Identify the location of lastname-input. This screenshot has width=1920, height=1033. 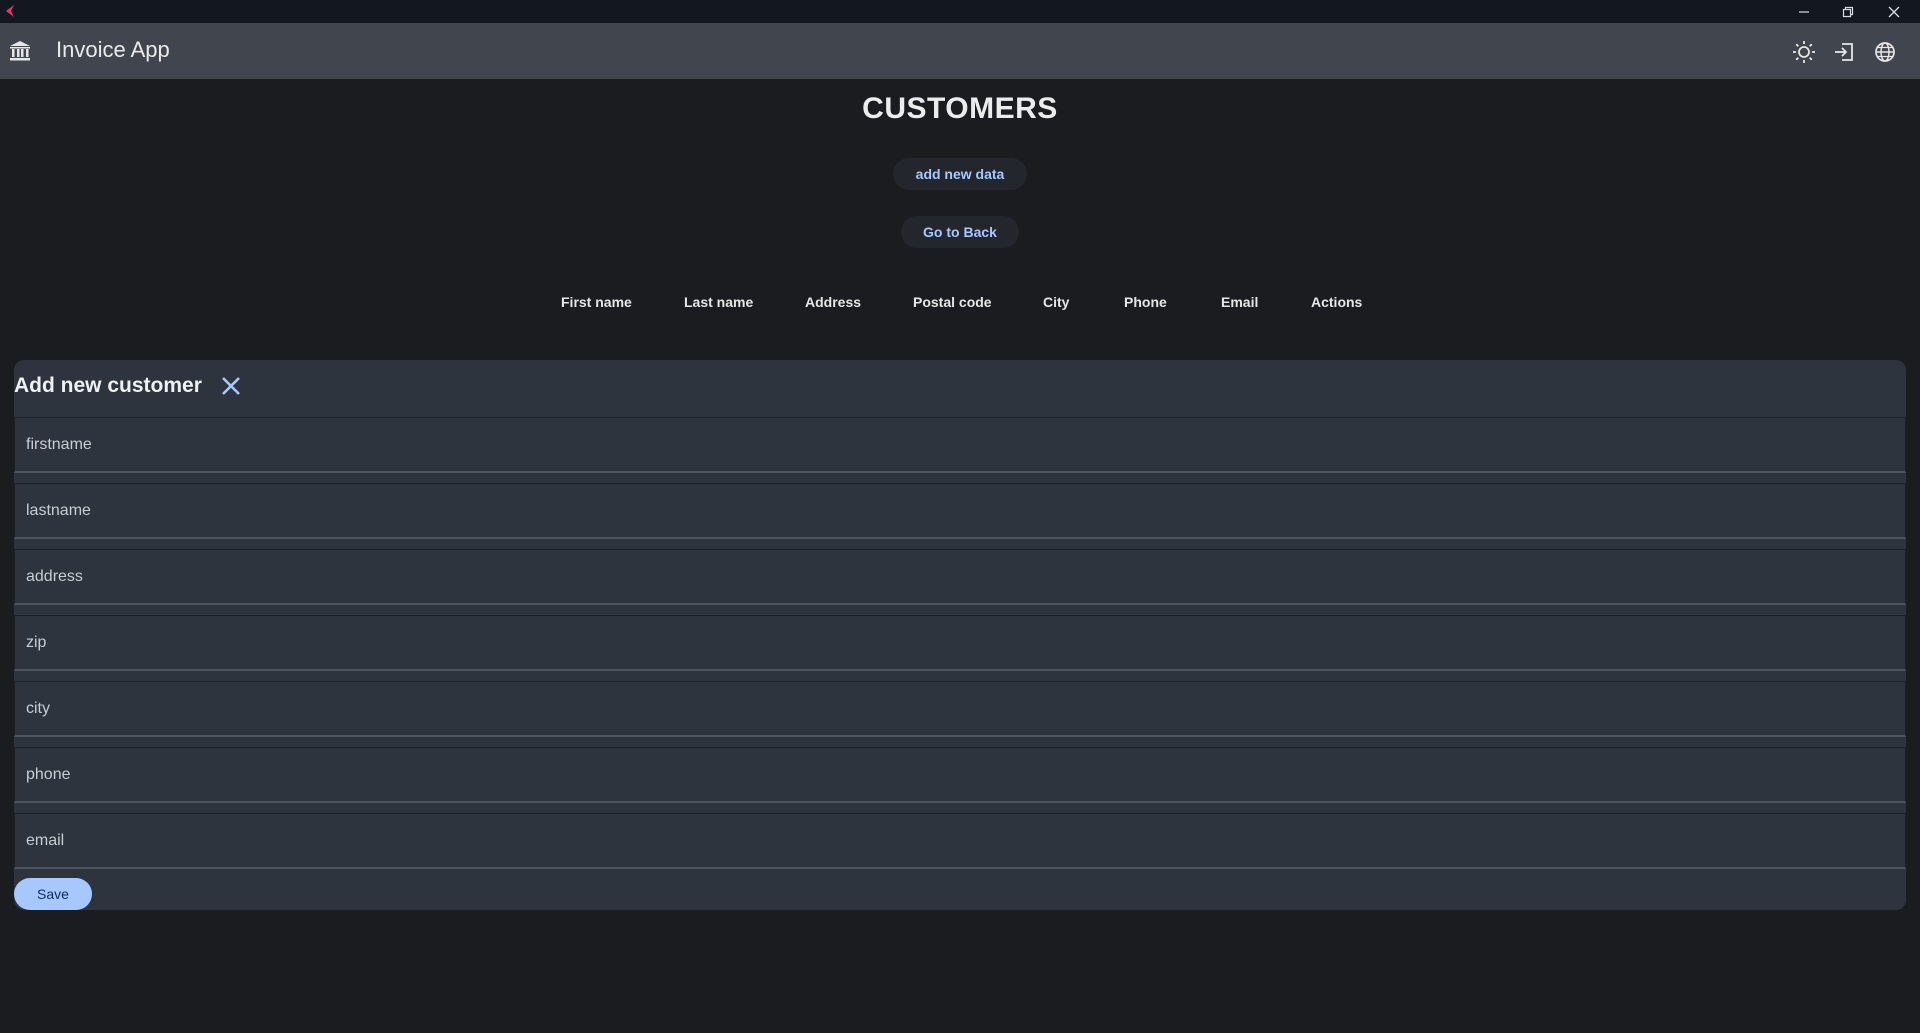
(960, 510).